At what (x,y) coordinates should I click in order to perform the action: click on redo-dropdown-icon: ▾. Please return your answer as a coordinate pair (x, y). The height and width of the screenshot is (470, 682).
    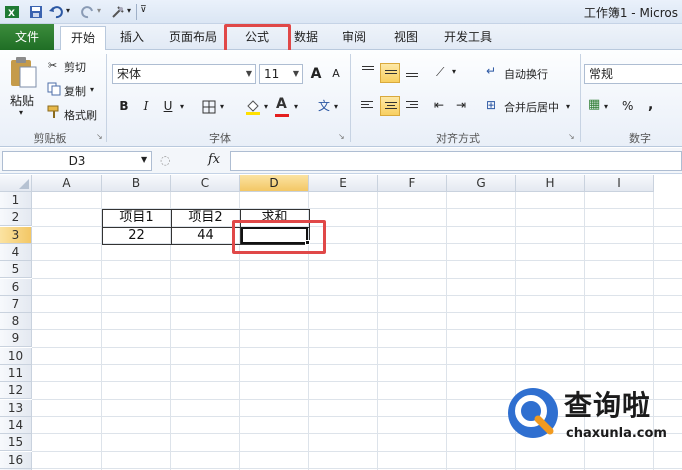
    Looking at the image, I should click on (99, 10).